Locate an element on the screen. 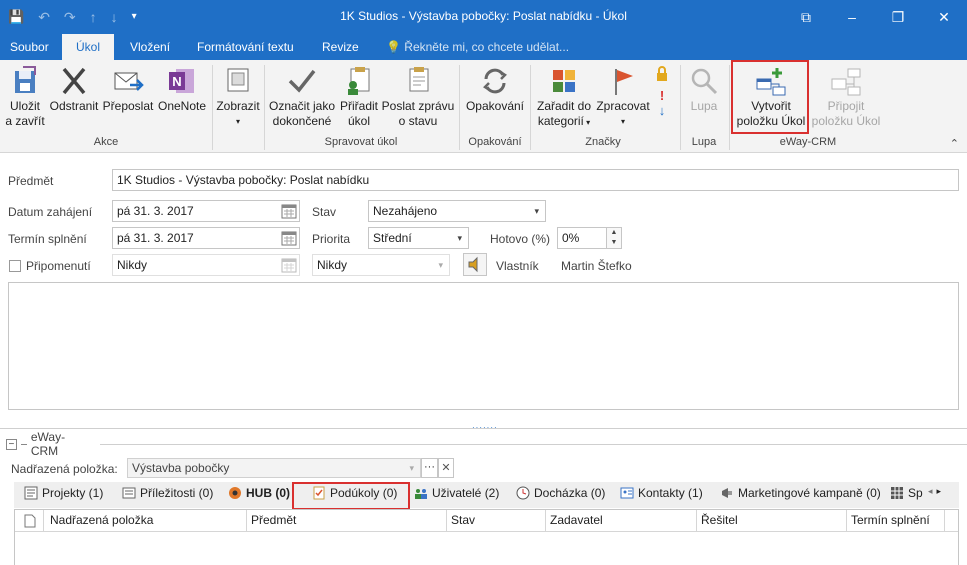  status-select: Nezahájeno ▾ is located at coordinates (457, 211).